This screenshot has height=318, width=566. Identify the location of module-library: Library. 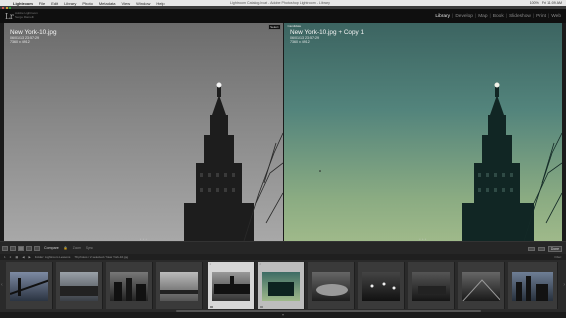
(442, 16).